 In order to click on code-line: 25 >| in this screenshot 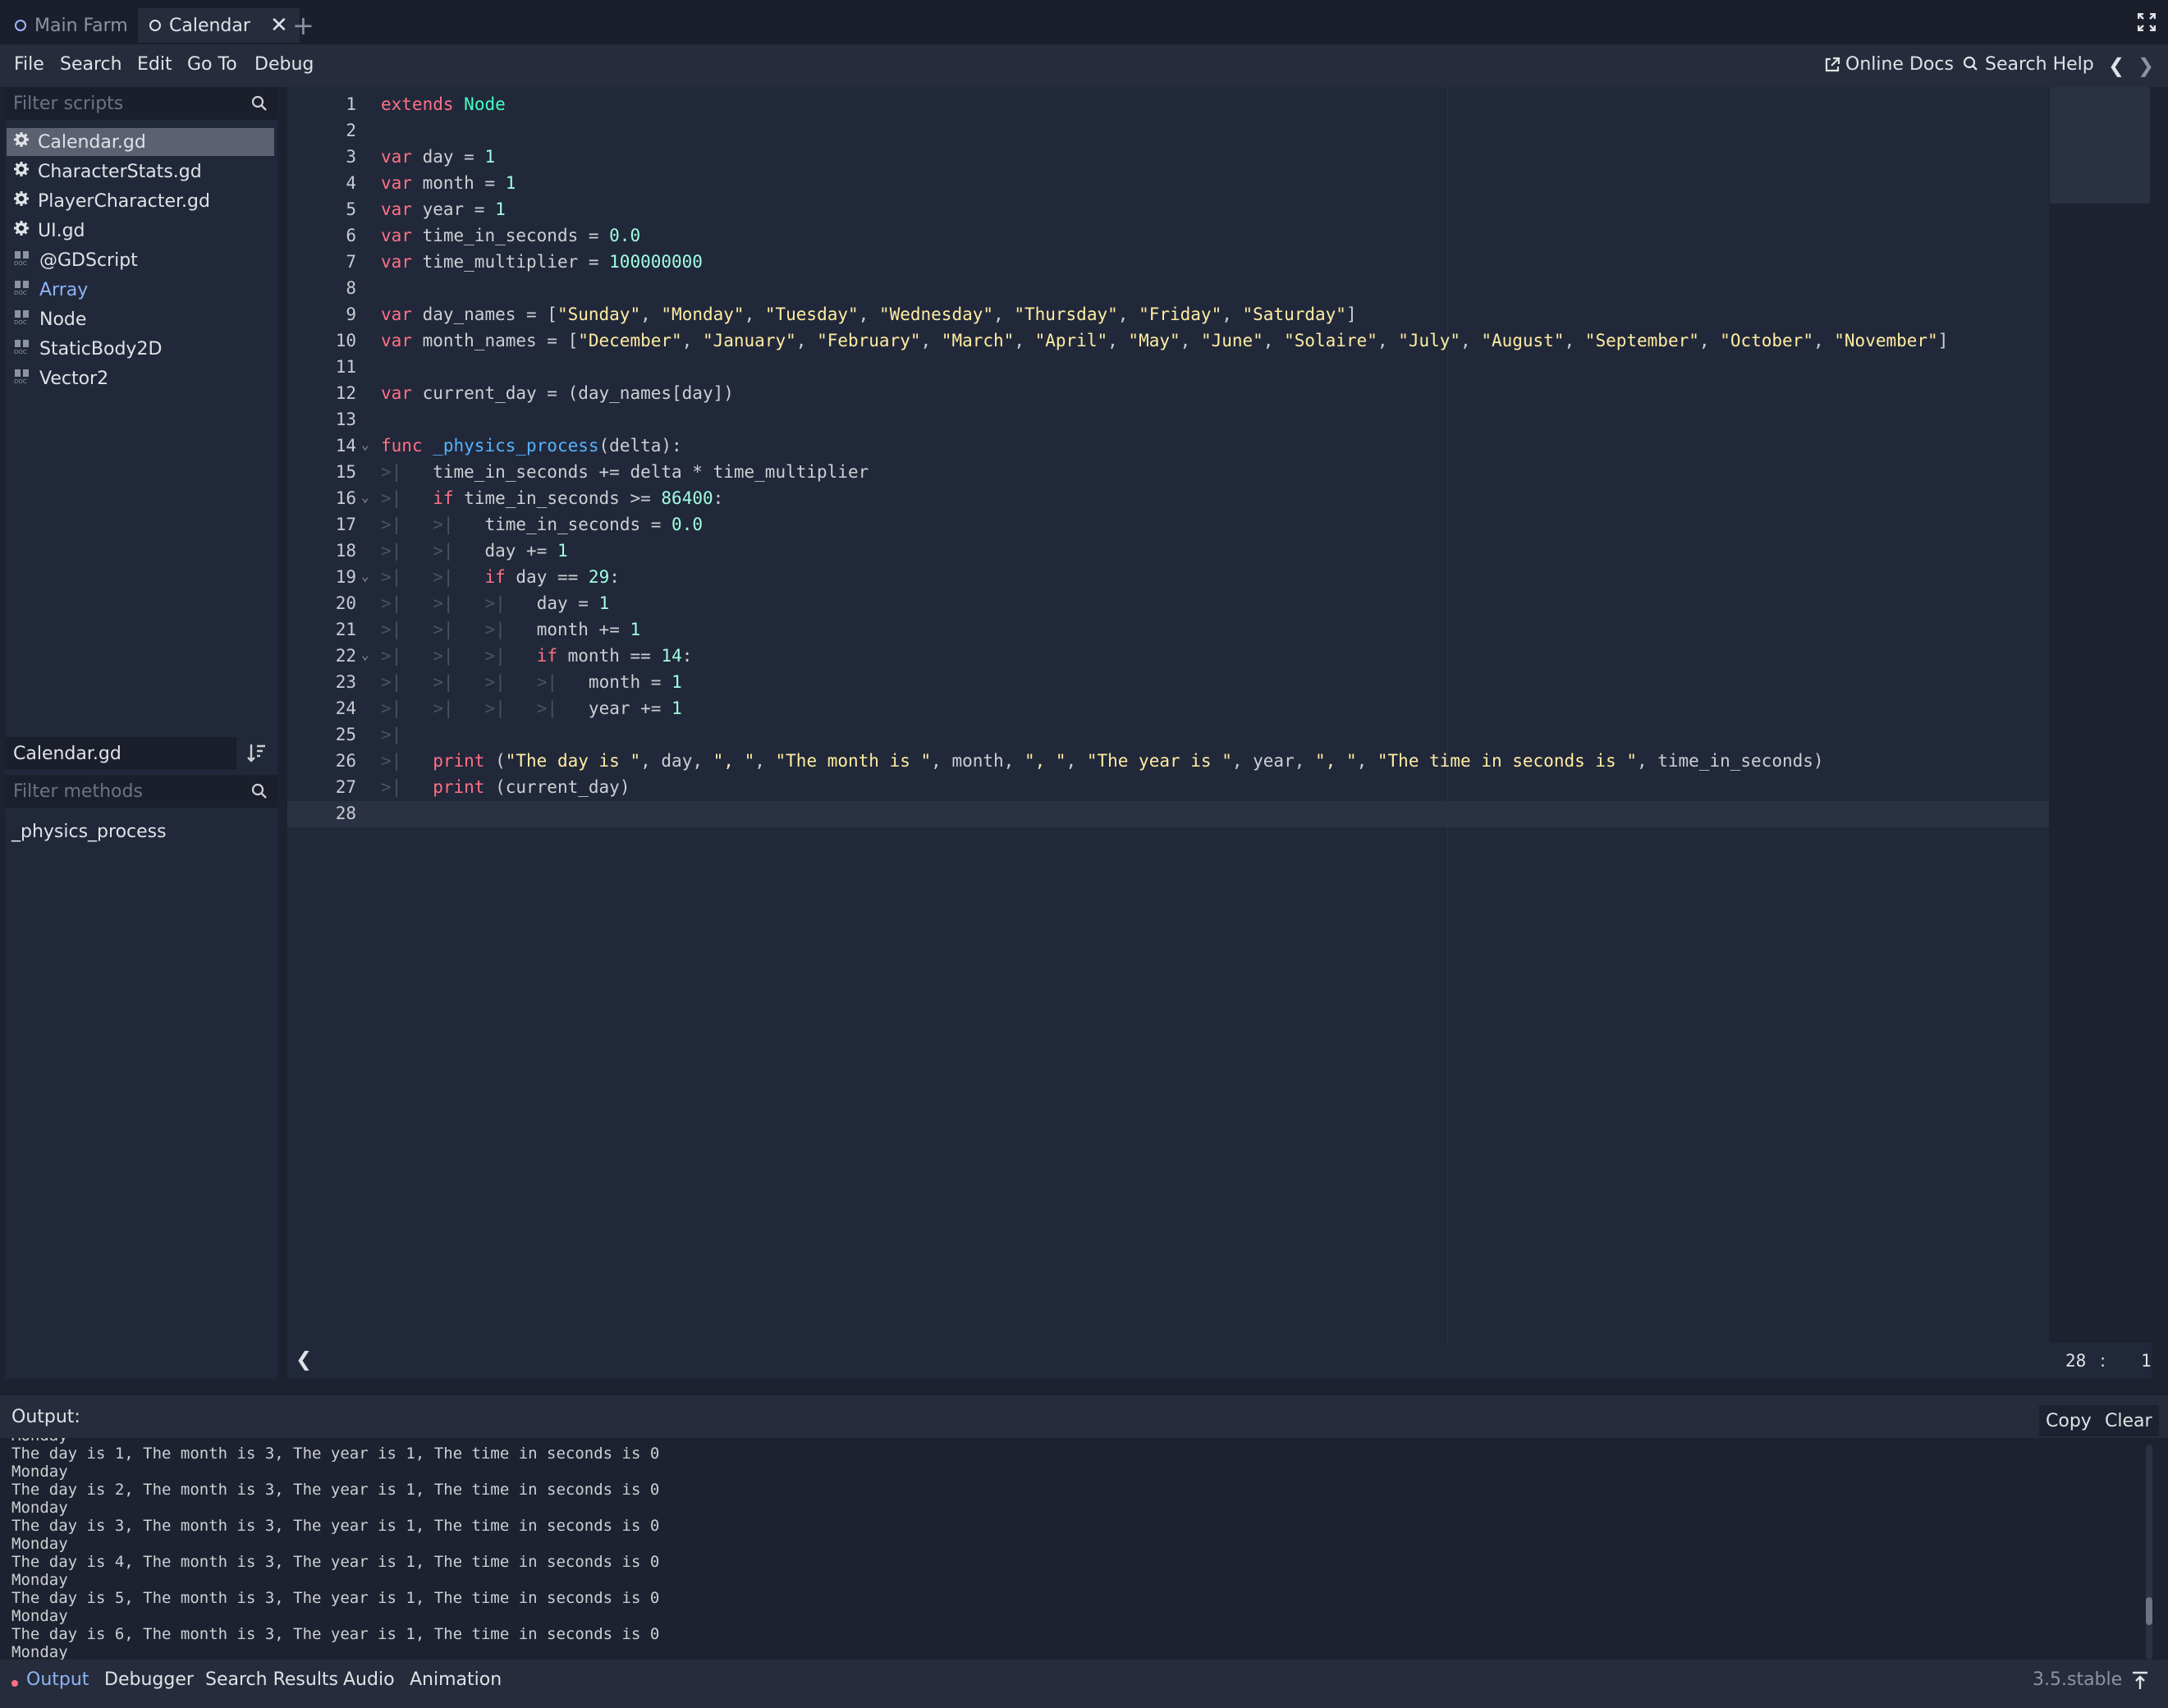, I will do `click(1168, 736)`.